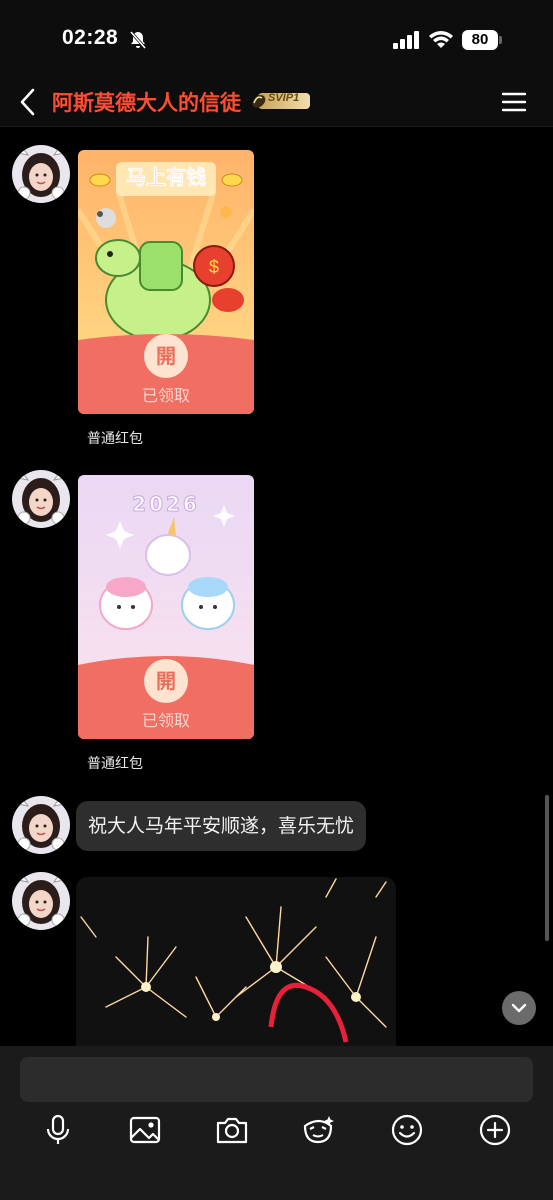  What do you see at coordinates (145, 1130) in the screenshot?
I see `image-icon` at bounding box center [145, 1130].